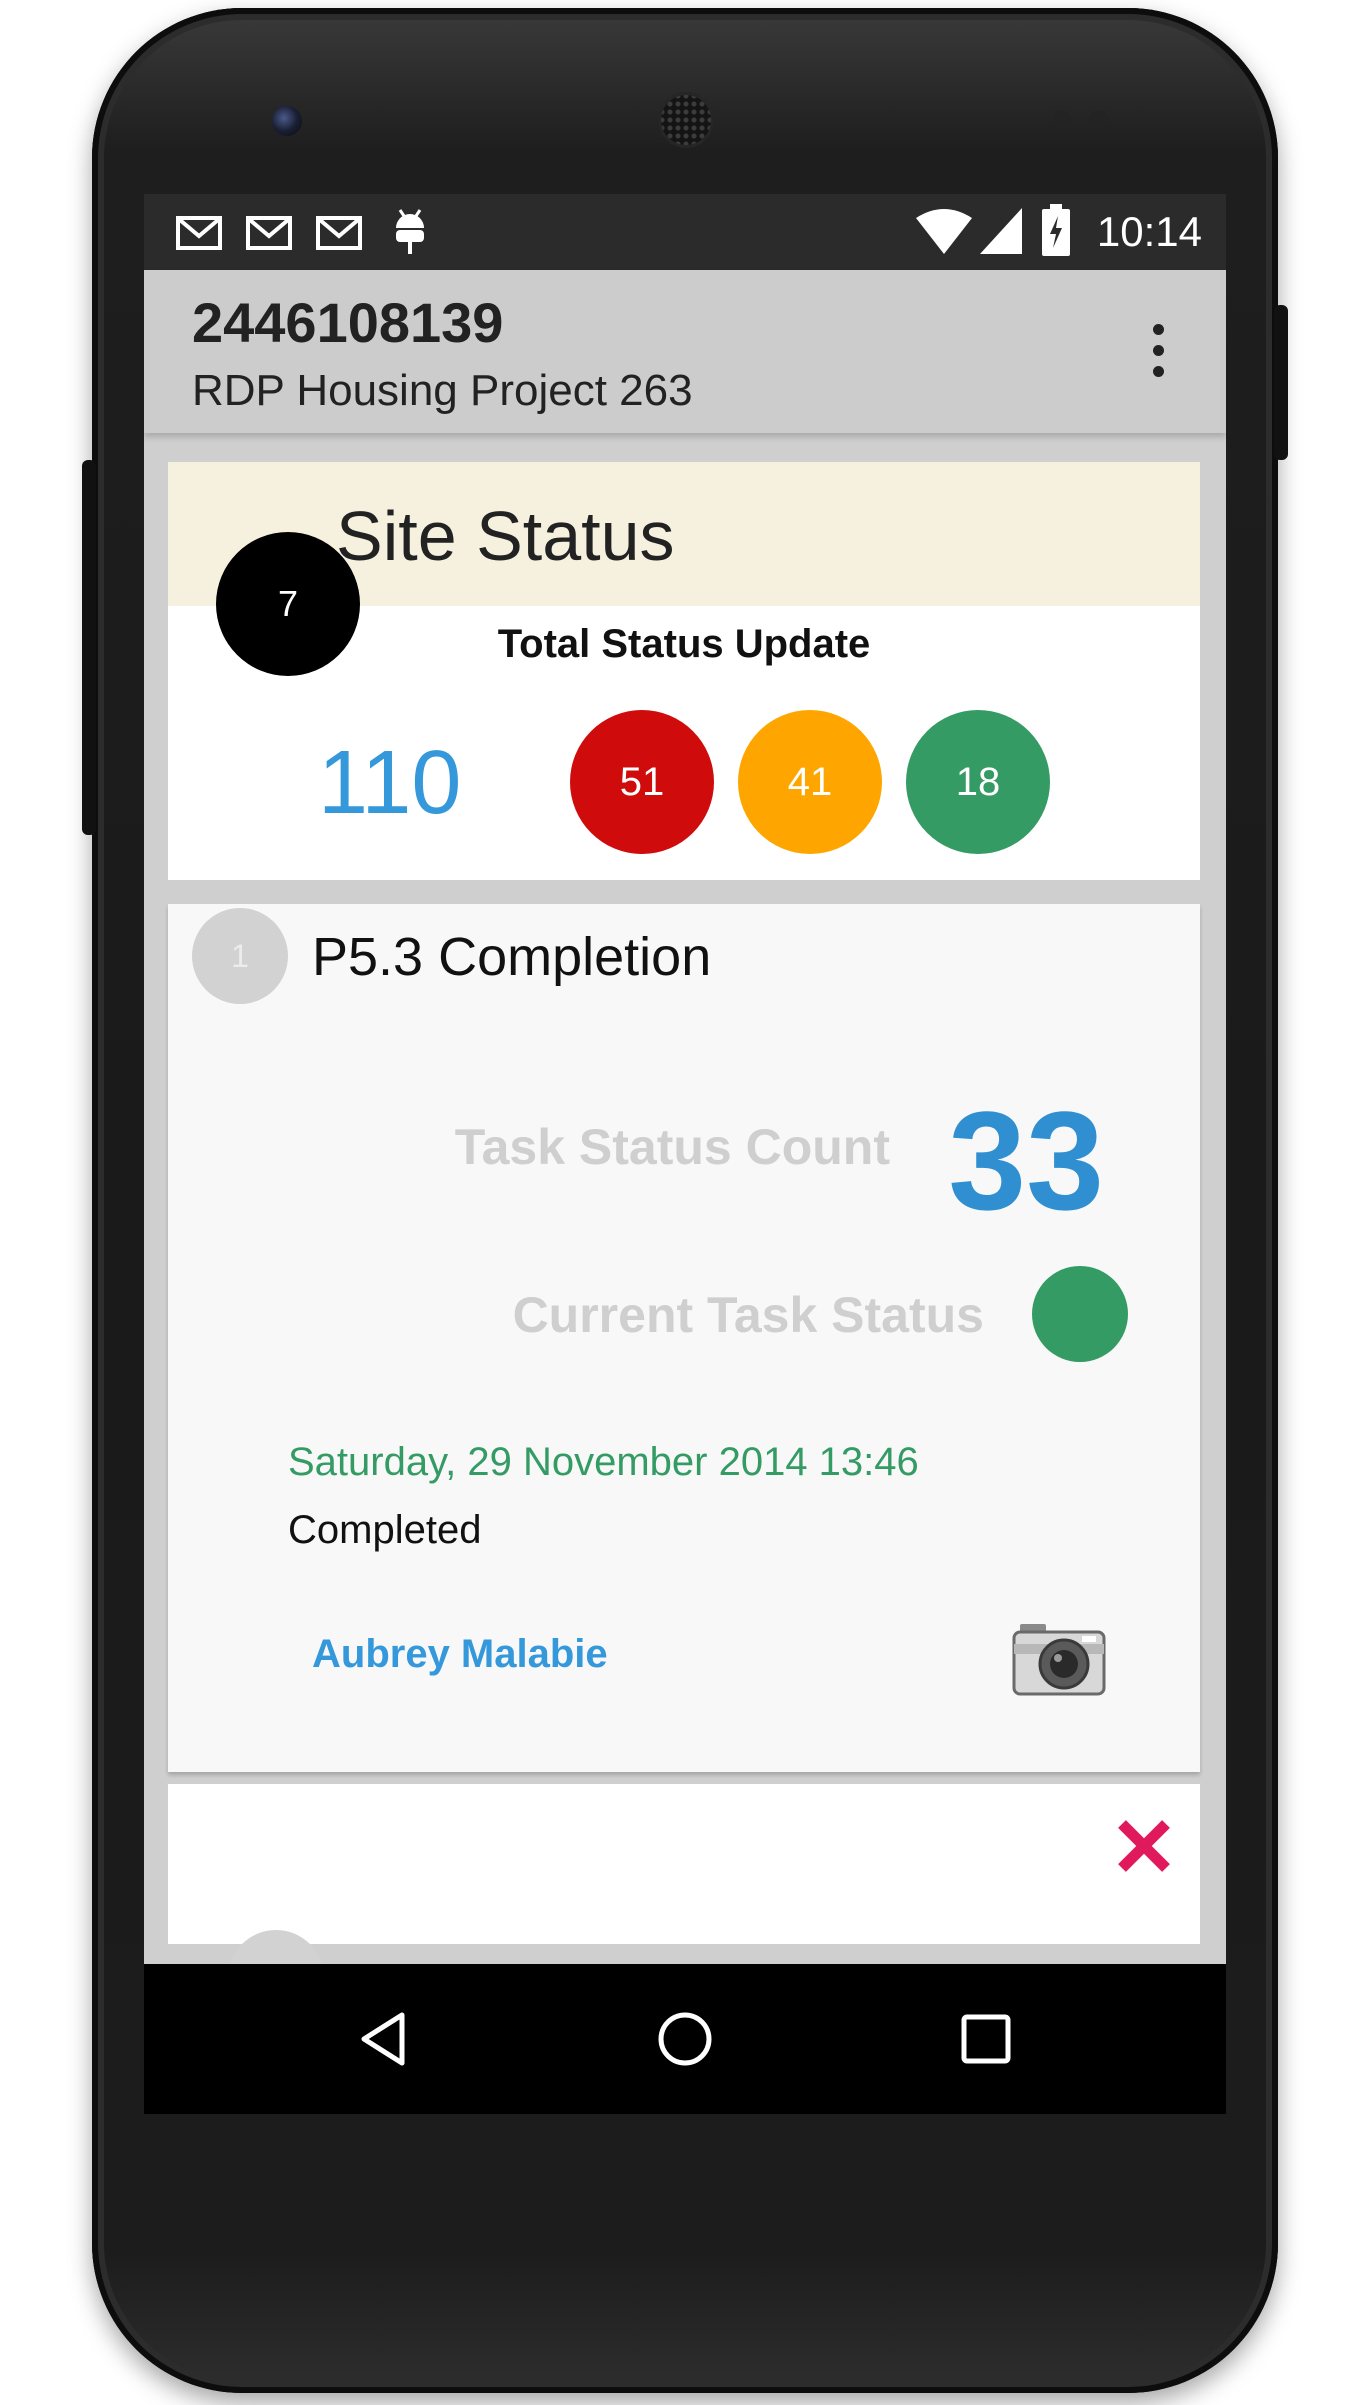  I want to click on battery-charging-icon, so click(1056, 230).